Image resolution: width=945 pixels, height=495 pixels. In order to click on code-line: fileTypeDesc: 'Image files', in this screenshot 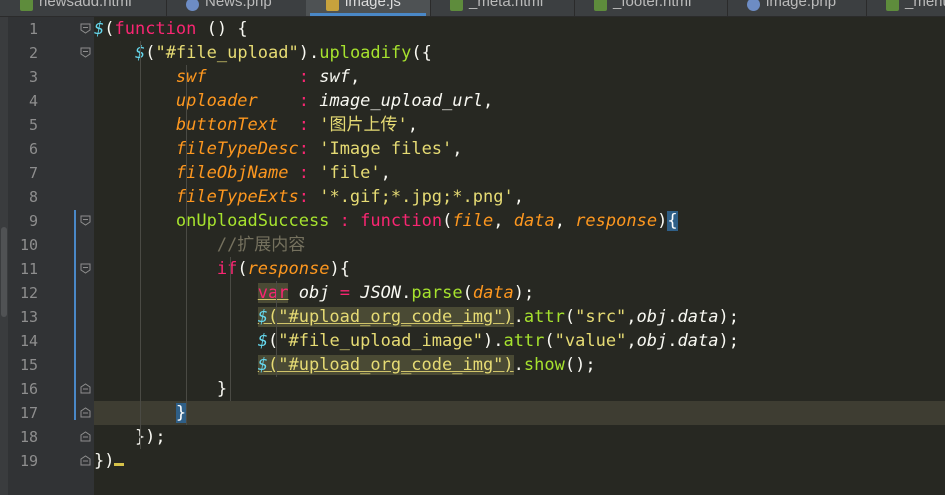, I will do `click(519, 149)`.